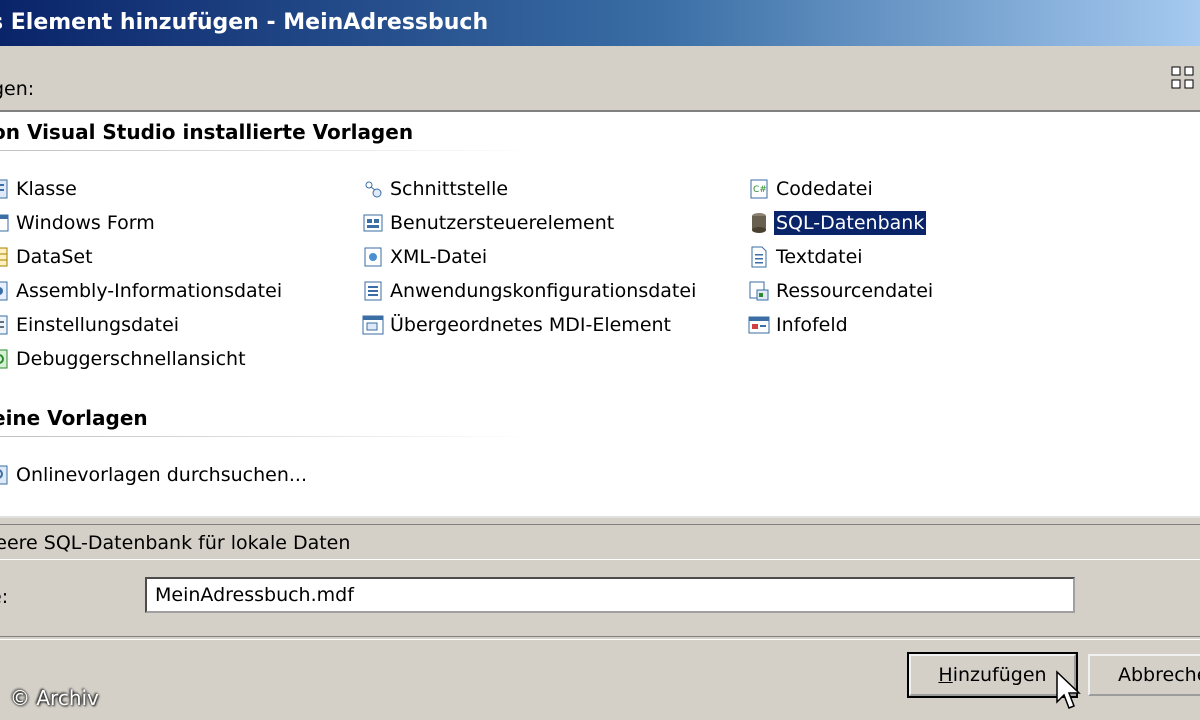 The width and height of the screenshot is (1200, 720). I want to click on cancel-button: Abbrechen, so click(1144, 675).